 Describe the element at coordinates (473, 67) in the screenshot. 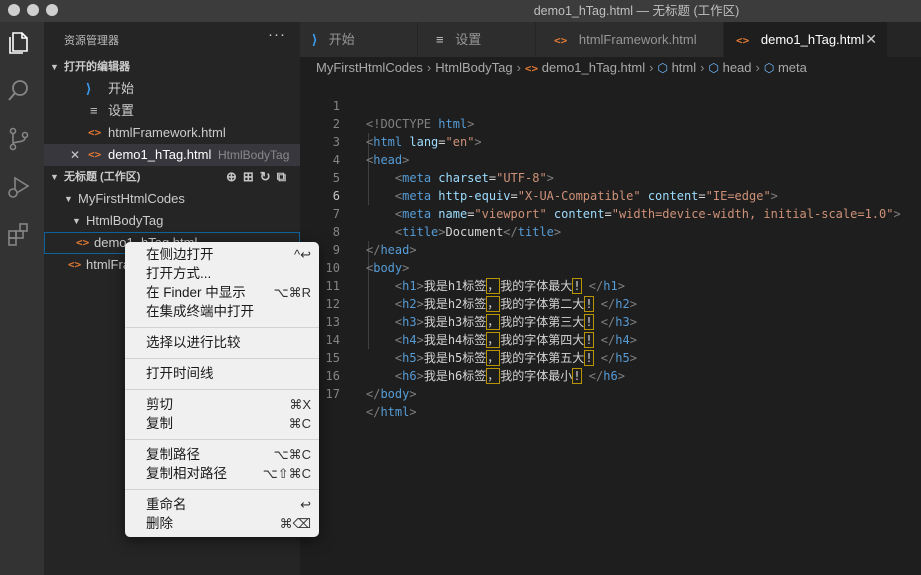

I see `breadcrumb-item: HtmlBodyTag` at that location.